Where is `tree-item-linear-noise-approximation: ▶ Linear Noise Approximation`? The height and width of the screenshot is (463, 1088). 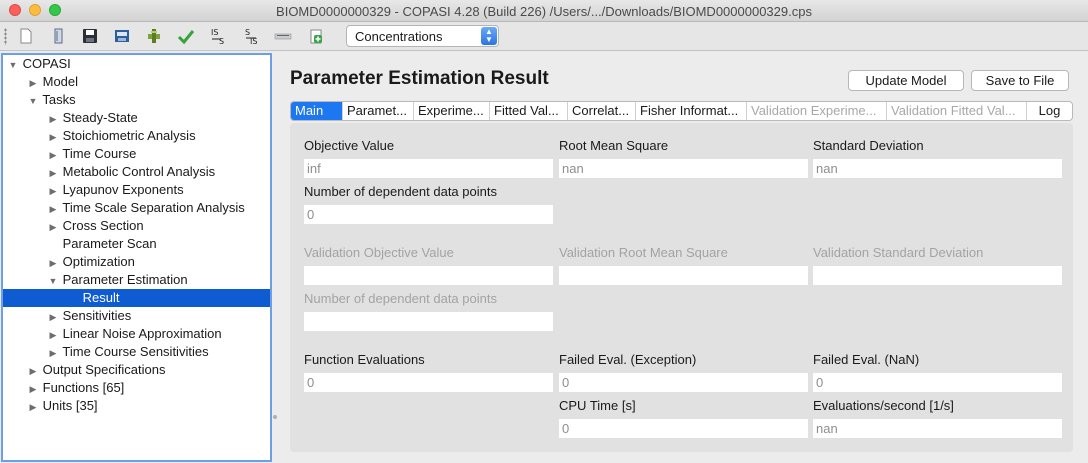 tree-item-linear-noise-approximation: ▶ Linear Noise Approximation is located at coordinates (136, 334).